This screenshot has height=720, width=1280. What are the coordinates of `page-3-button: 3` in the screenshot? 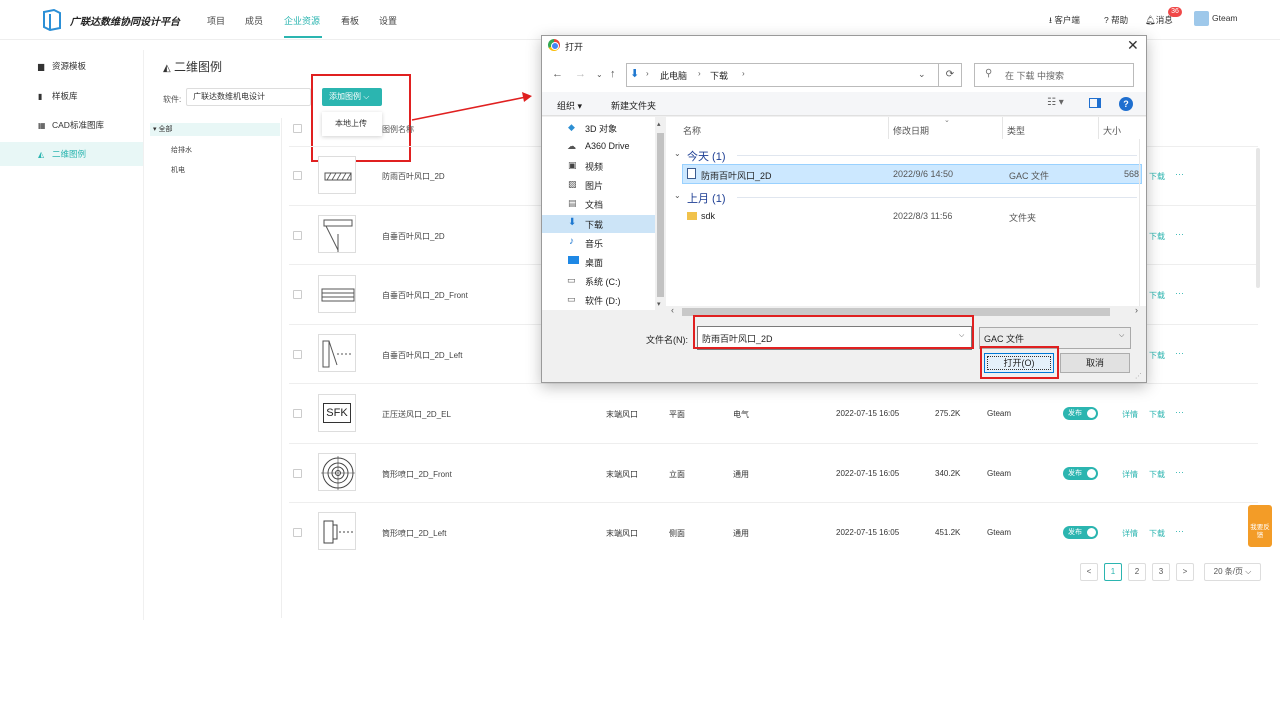 It's located at (1161, 572).